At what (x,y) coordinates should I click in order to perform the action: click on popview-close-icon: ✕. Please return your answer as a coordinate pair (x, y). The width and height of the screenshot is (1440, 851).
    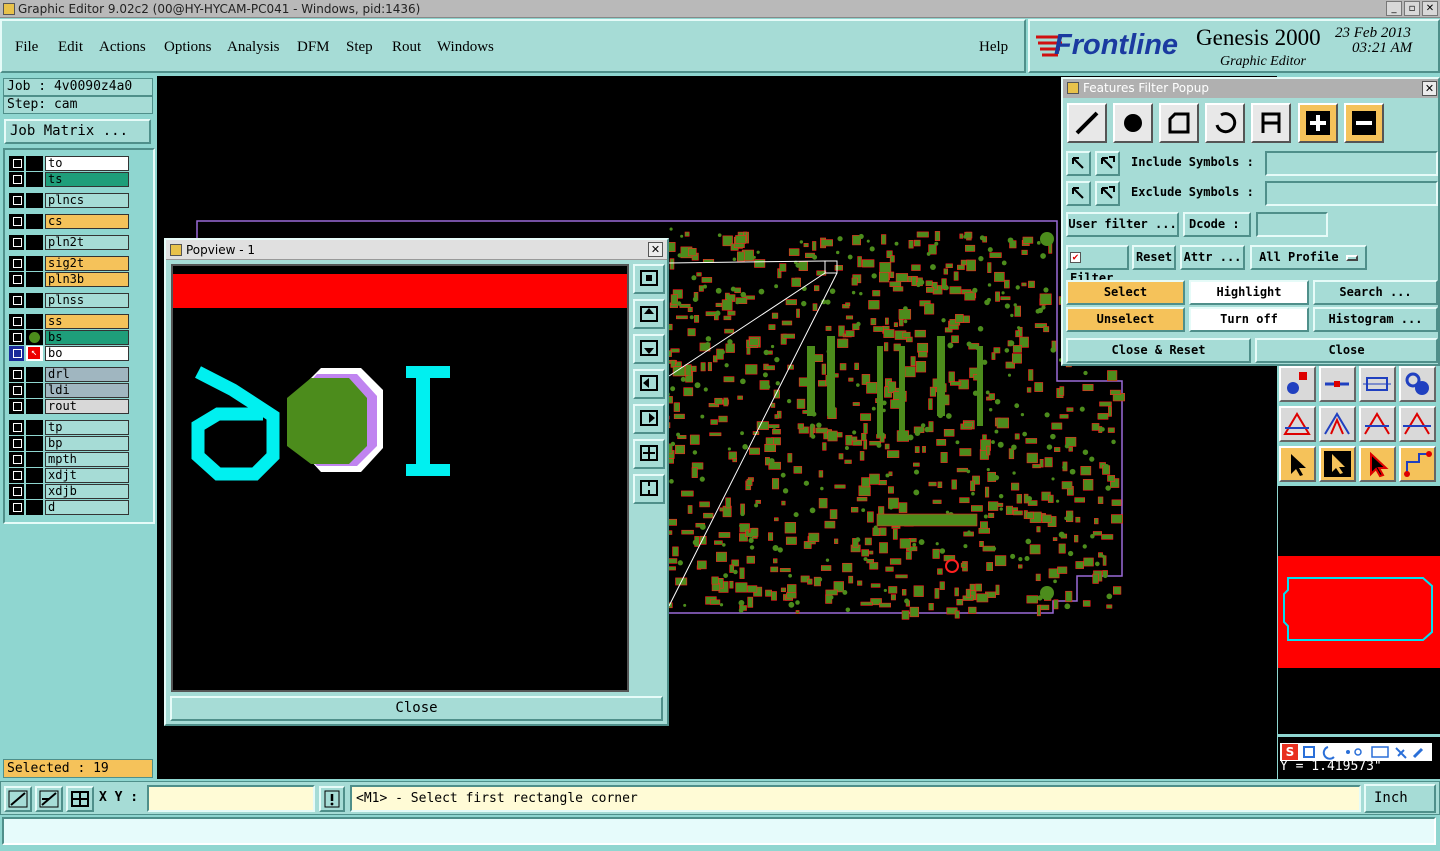
    Looking at the image, I should click on (655, 249).